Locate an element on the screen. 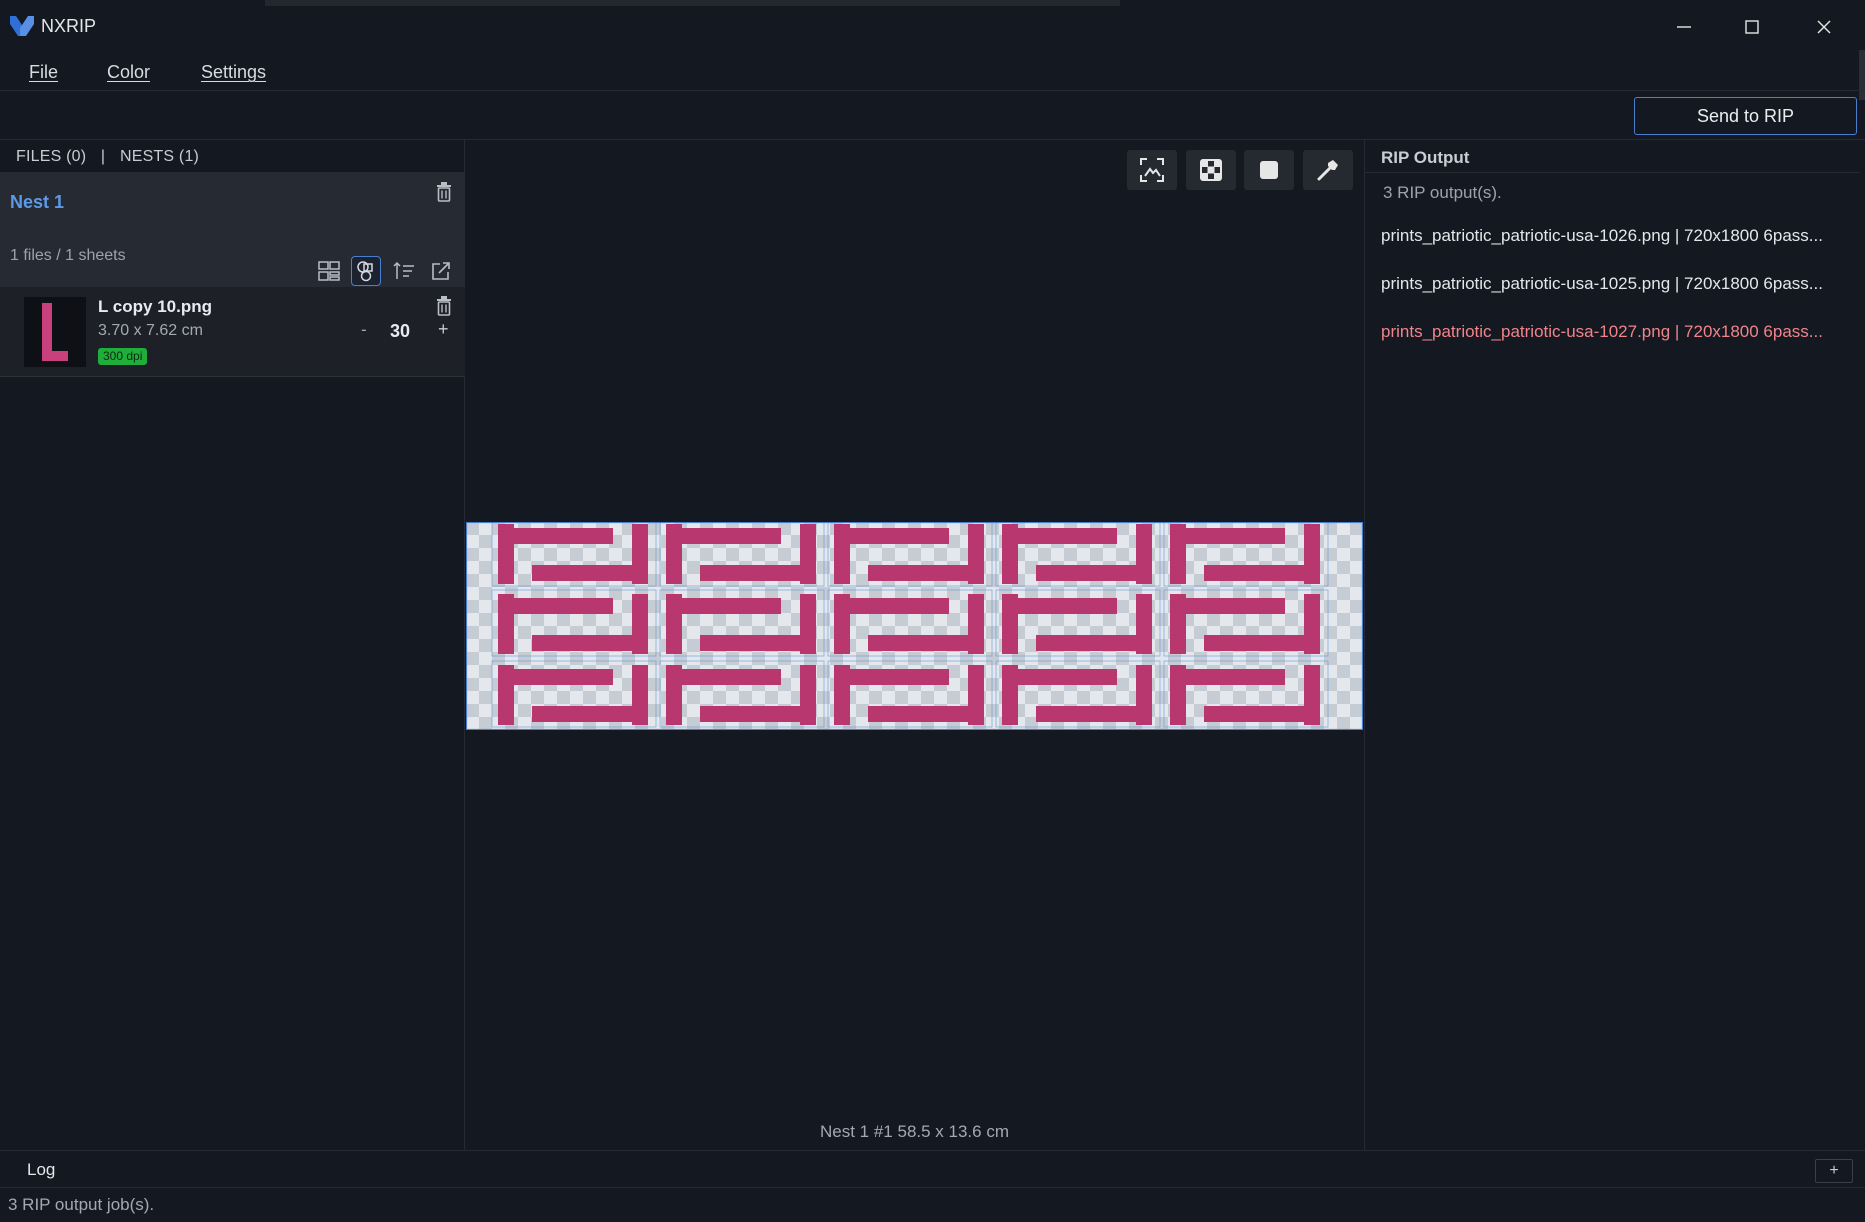 The width and height of the screenshot is (1865, 1222). open-external-icon is located at coordinates (441, 271).